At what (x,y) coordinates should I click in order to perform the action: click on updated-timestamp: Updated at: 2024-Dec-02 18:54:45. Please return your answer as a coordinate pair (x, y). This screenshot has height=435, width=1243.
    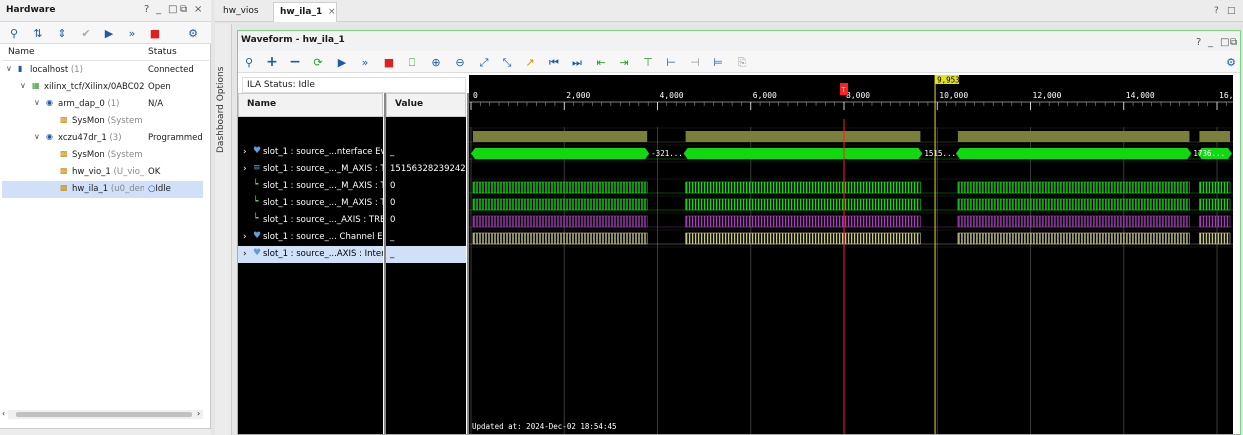
    Looking at the image, I should click on (544, 426).